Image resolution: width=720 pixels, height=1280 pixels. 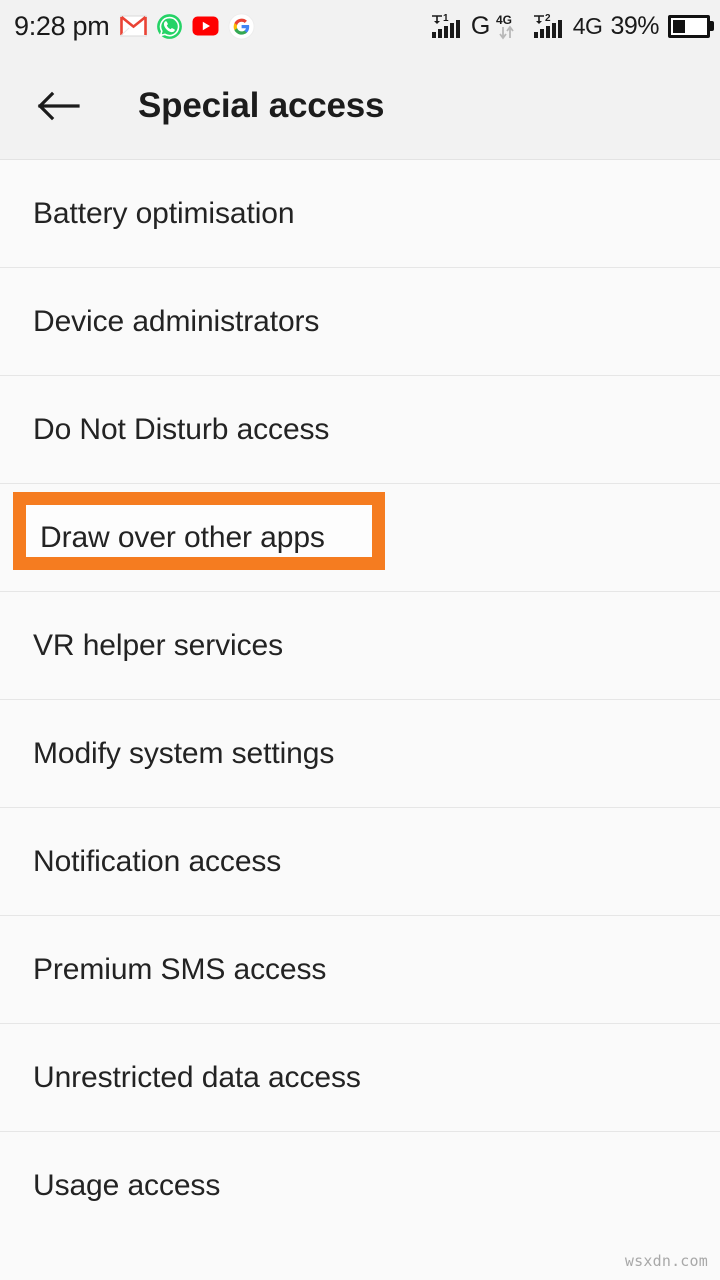 I want to click on list-item-label: VR helper services, so click(x=158, y=645).